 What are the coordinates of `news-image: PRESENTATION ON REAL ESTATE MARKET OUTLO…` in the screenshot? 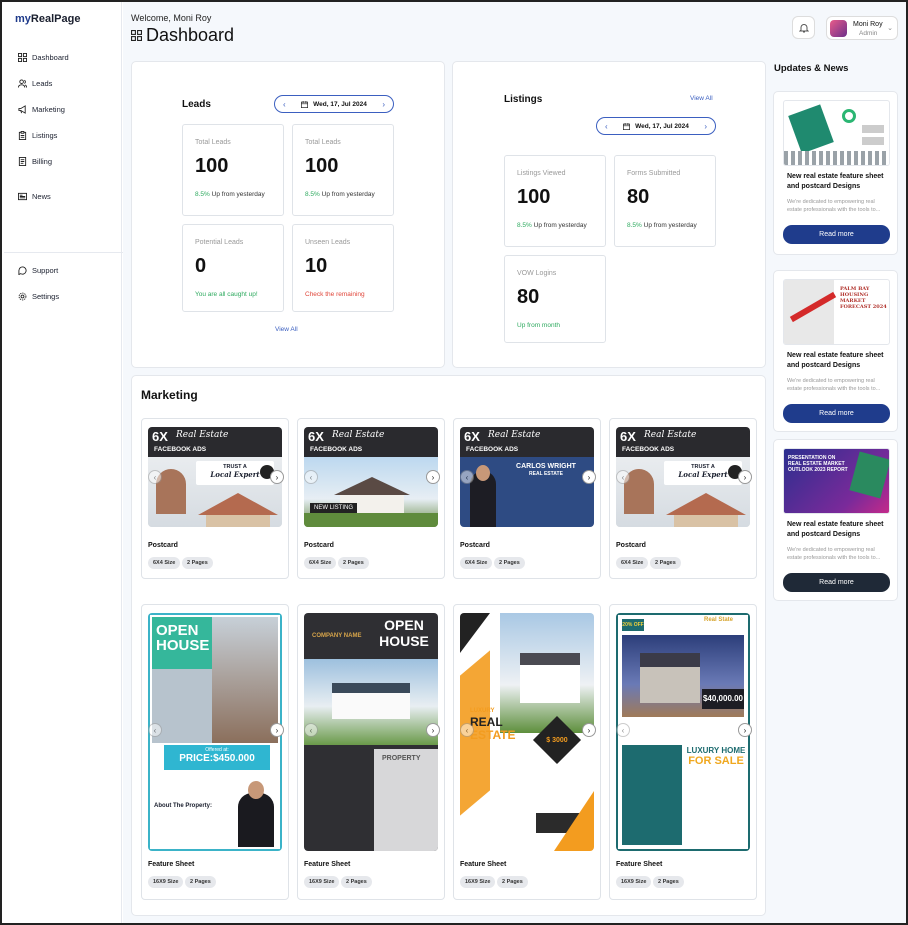 It's located at (836, 481).